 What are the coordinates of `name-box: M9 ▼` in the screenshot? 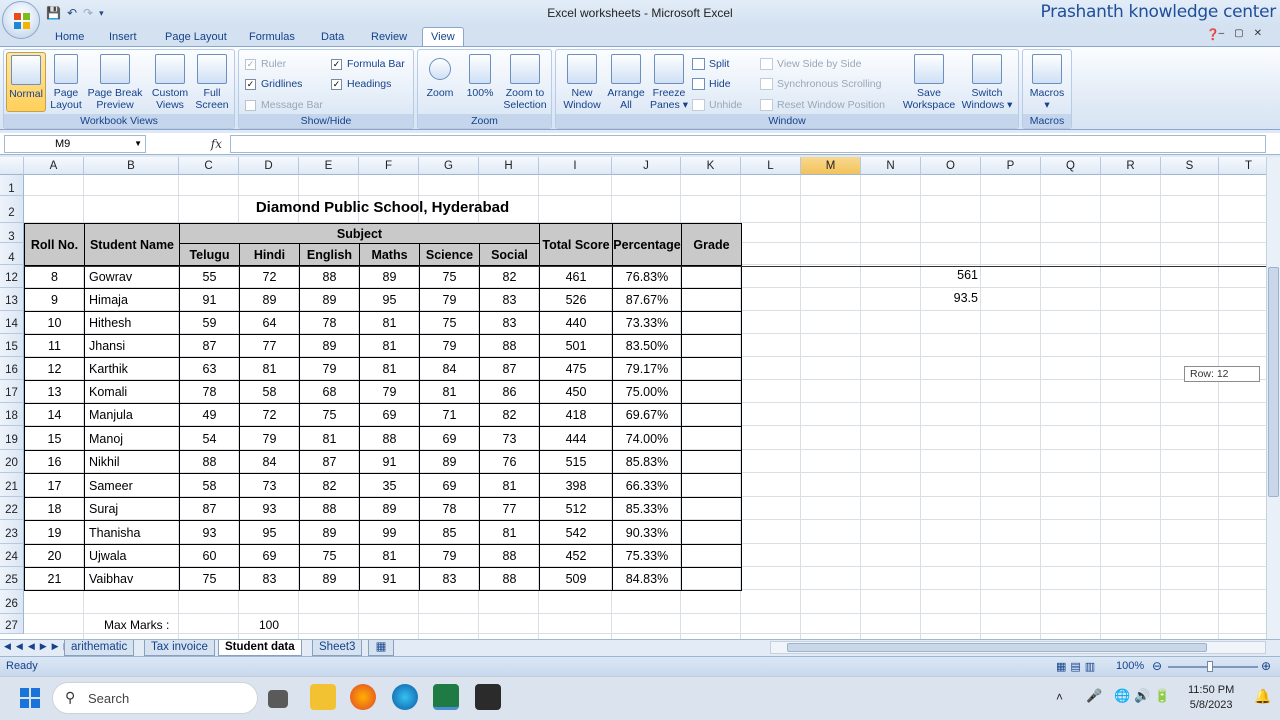 It's located at (75, 144).